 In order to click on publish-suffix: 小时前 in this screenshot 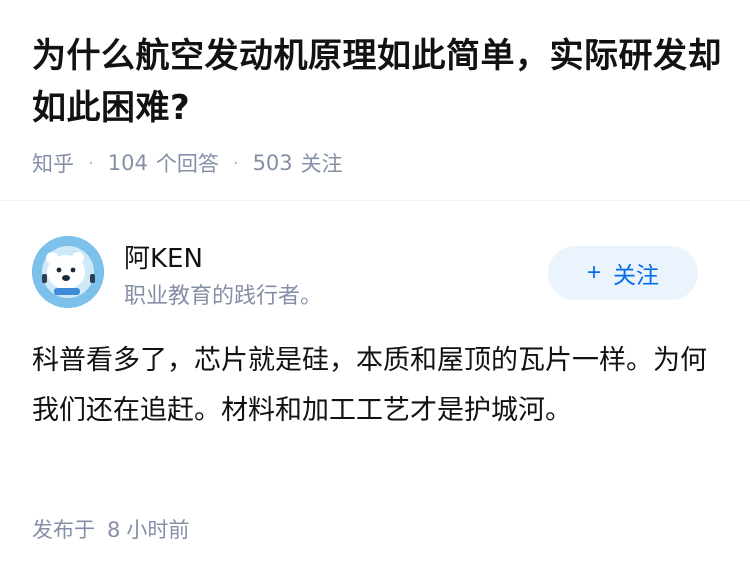, I will do `click(158, 530)`.